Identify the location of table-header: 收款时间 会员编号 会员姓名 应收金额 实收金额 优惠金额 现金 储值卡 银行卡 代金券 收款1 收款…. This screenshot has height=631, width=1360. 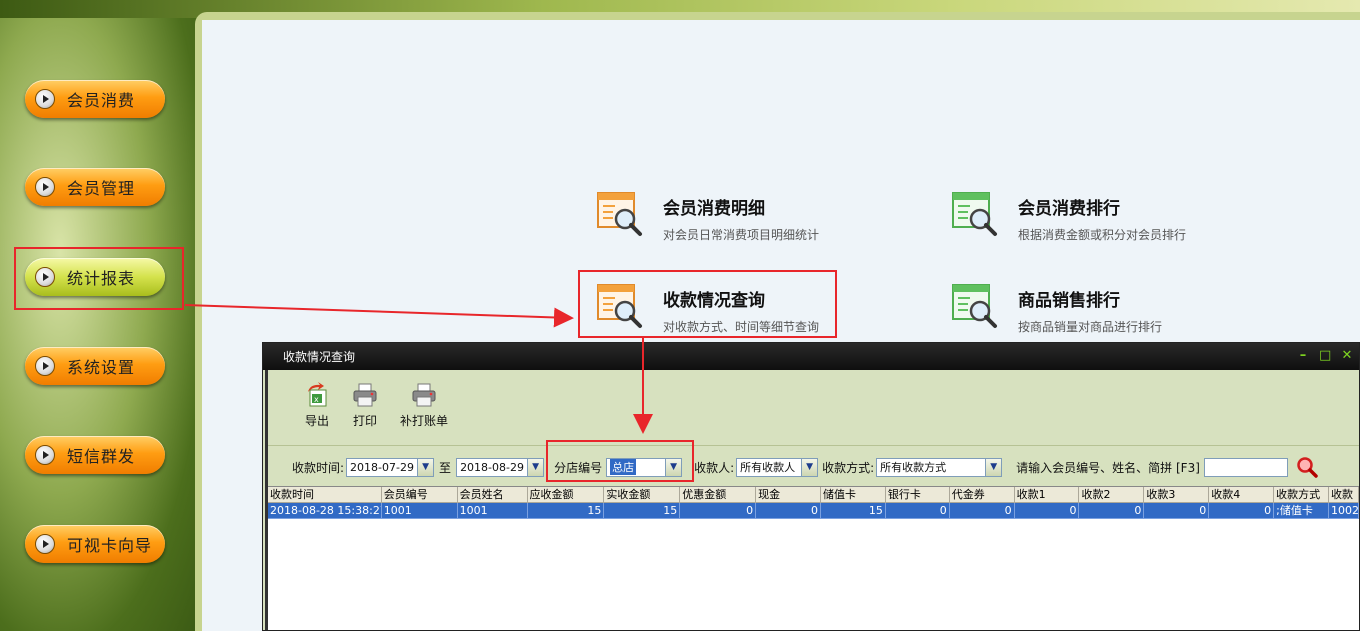
(813, 495).